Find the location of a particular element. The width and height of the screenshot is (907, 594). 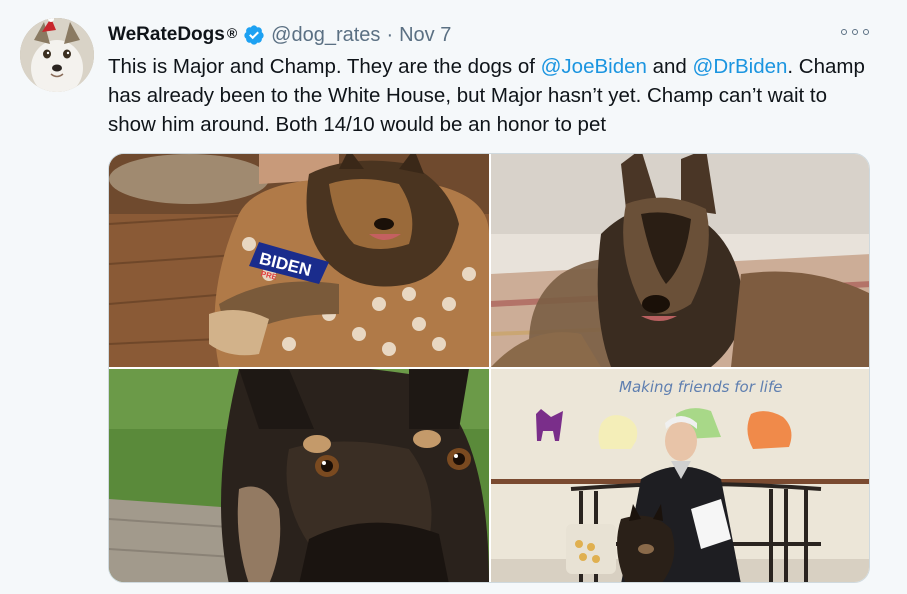

dog-avatar-image is located at coordinates (57, 55).